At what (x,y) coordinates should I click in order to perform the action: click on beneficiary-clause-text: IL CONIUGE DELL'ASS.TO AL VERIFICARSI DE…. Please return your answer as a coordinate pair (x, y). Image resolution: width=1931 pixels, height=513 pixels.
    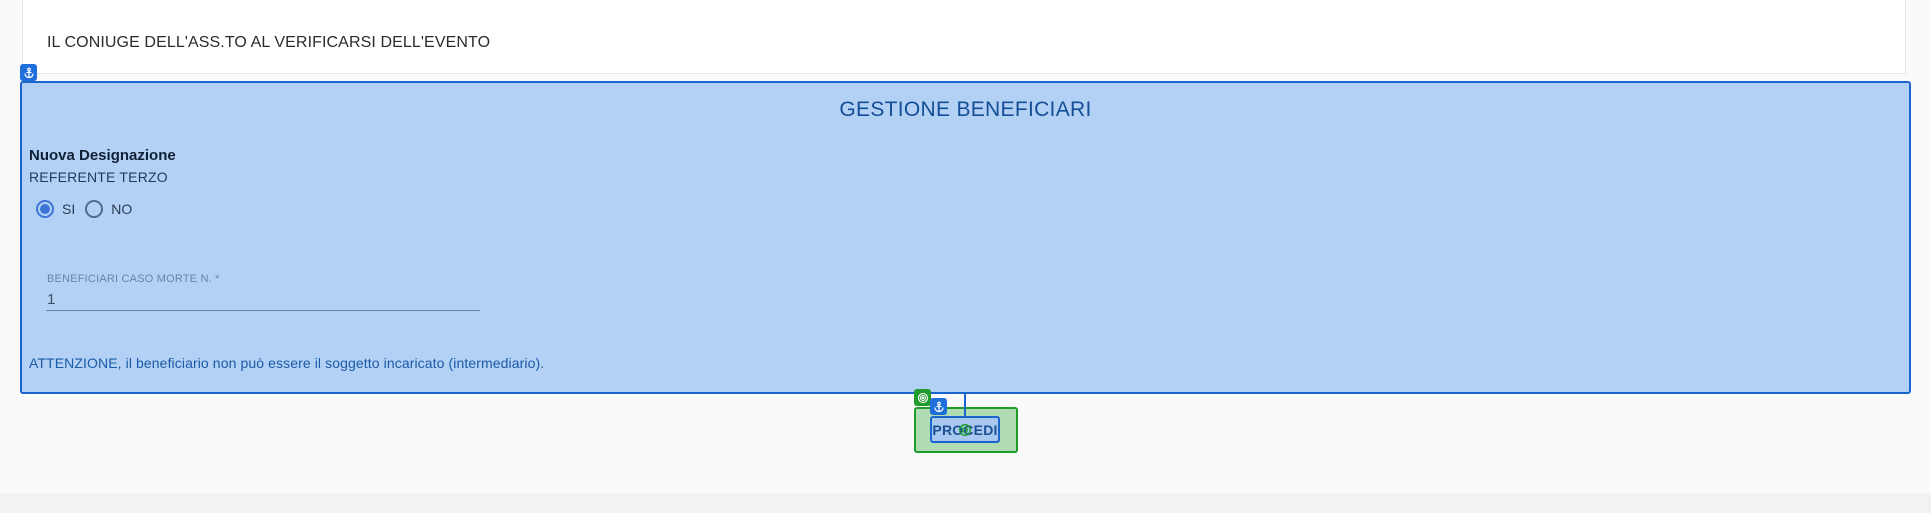
    Looking at the image, I should click on (269, 42).